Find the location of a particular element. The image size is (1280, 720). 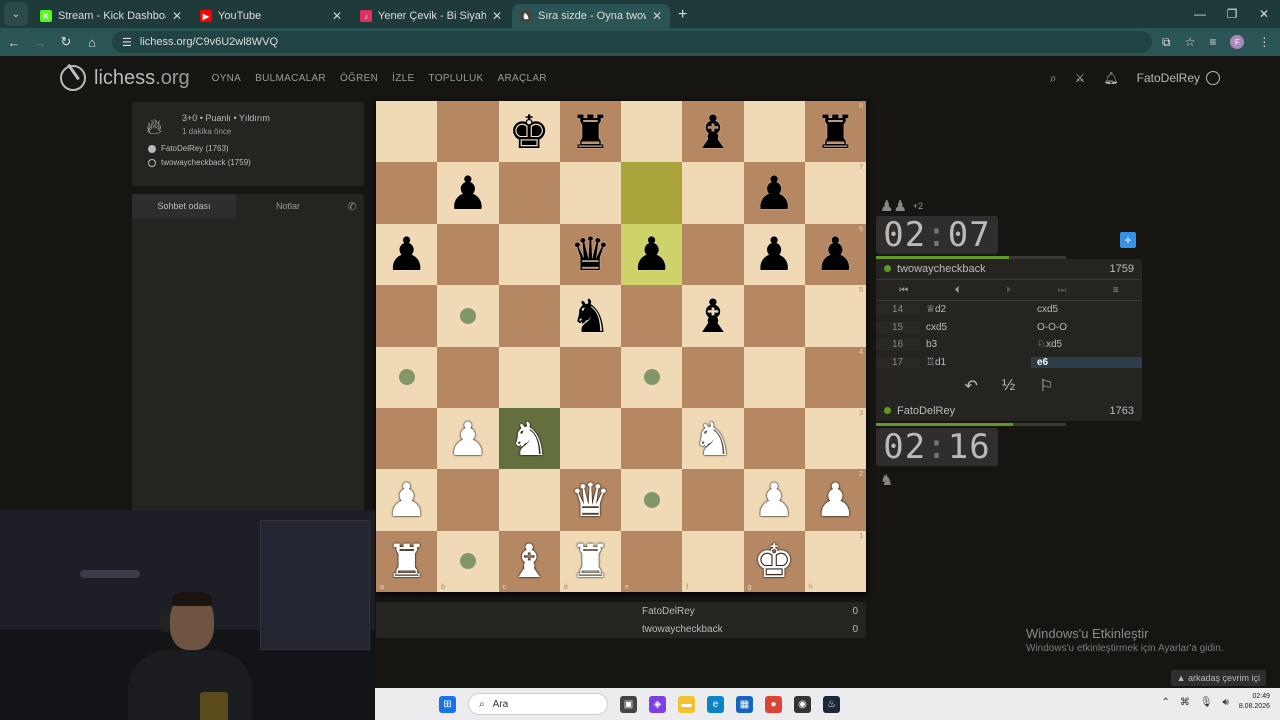

black-move: O-O-O is located at coordinates (1086, 327).